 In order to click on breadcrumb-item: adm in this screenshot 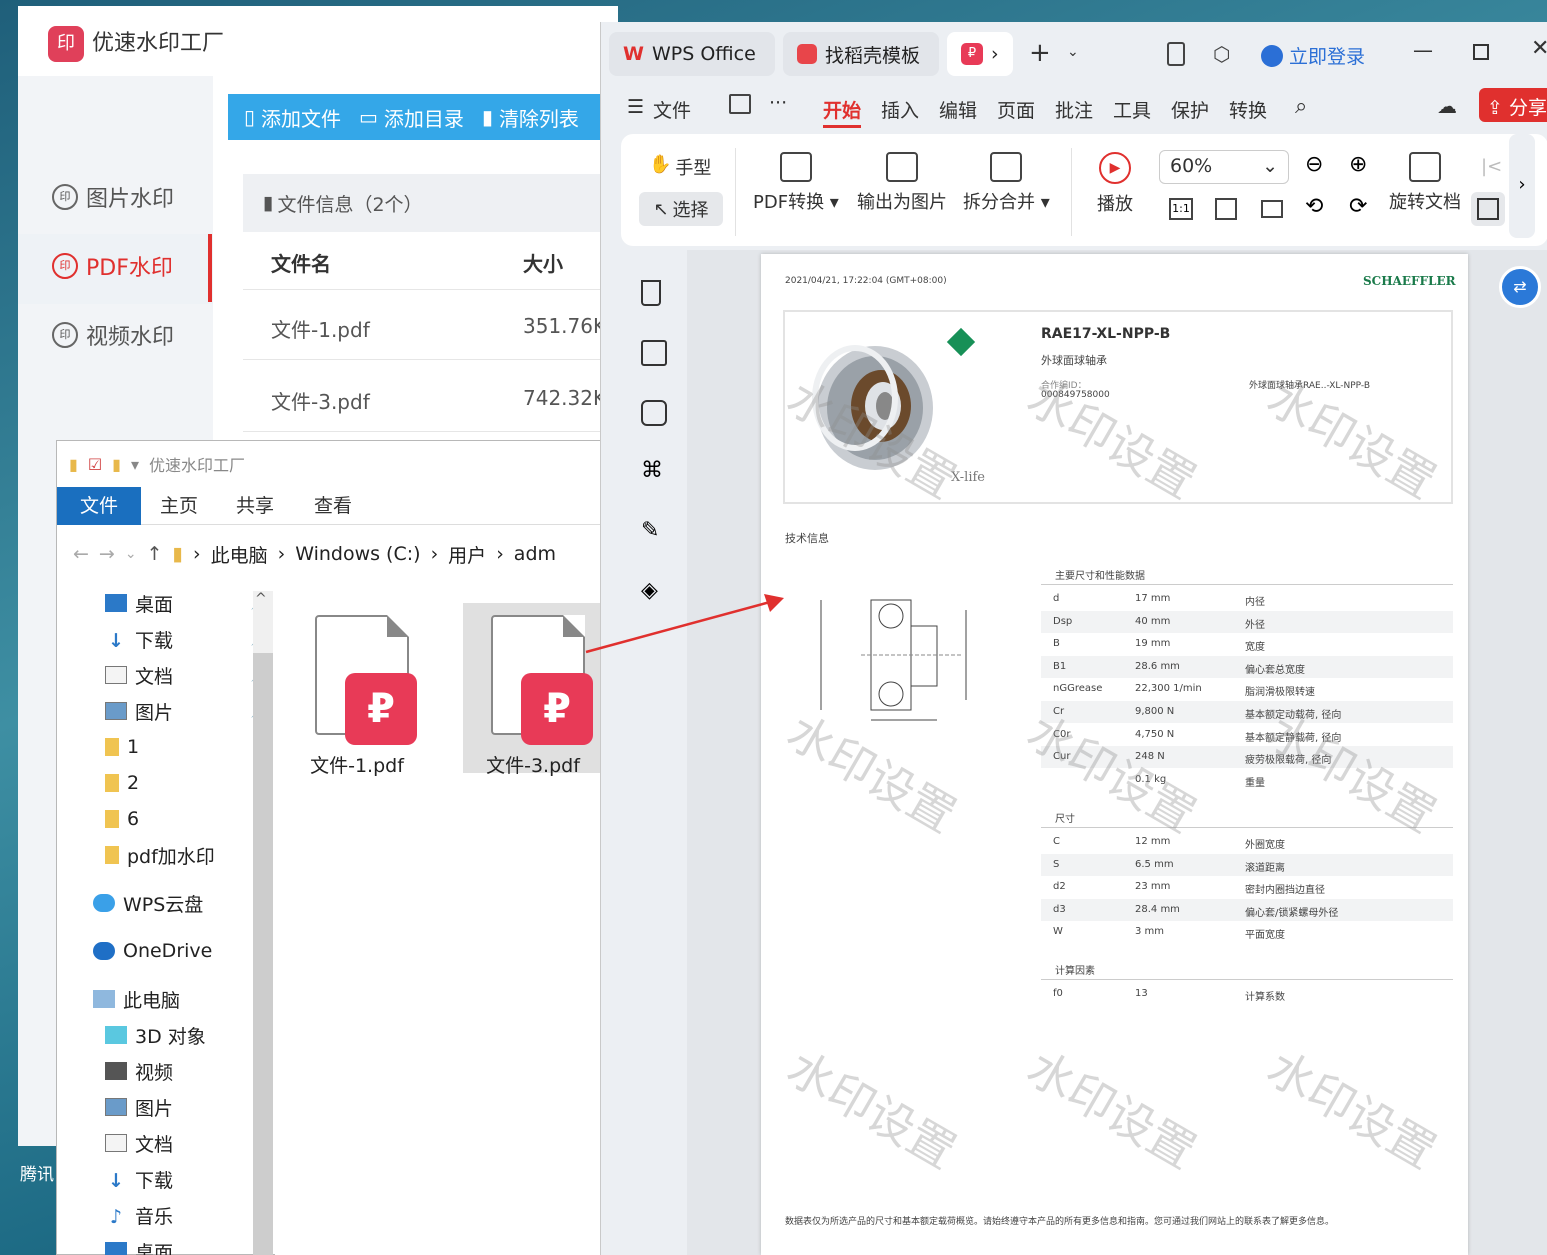, I will do `click(535, 554)`.